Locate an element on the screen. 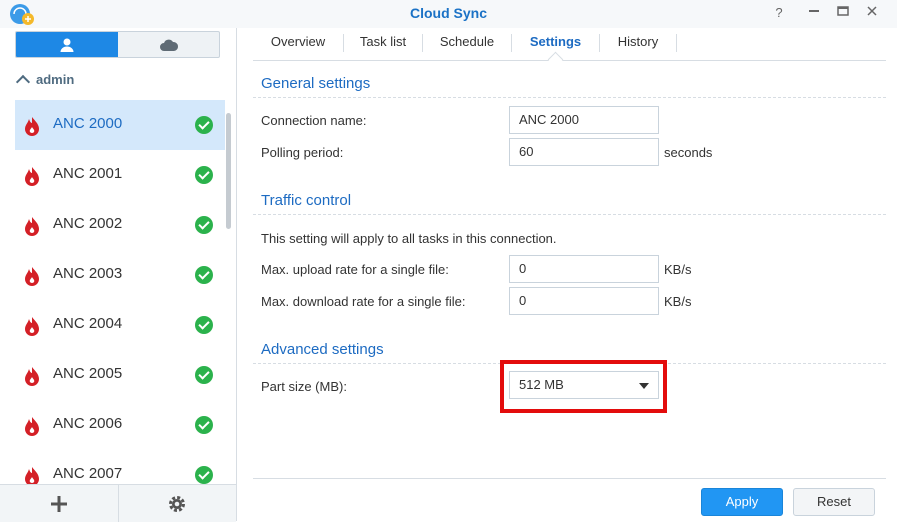  connection-name: ANC 2001 is located at coordinates (88, 173).